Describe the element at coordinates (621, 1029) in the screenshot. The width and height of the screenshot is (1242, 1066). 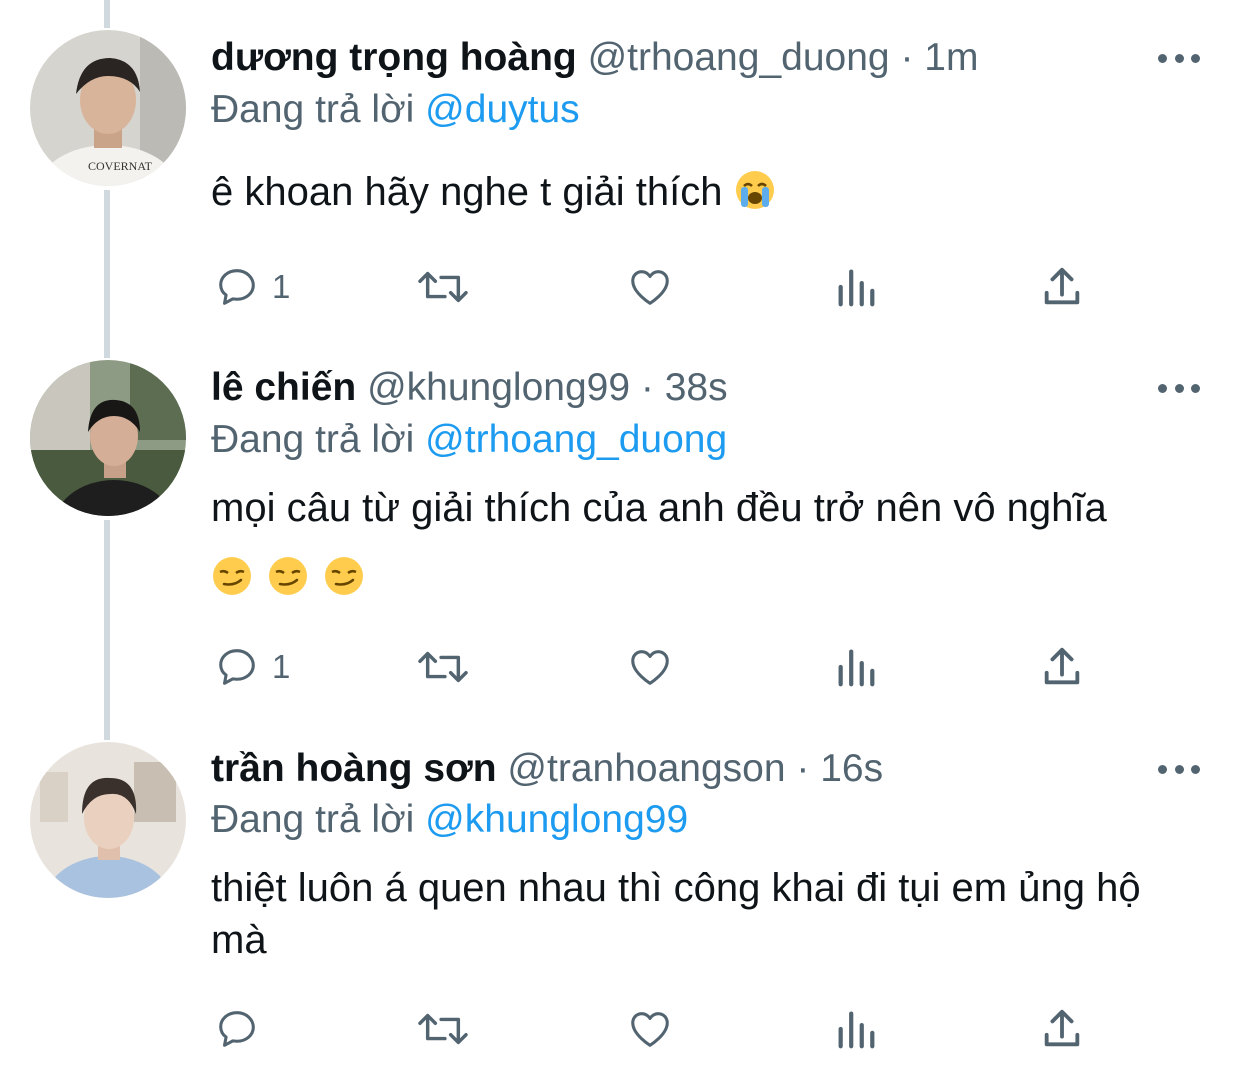
I see `action-bar` at that location.